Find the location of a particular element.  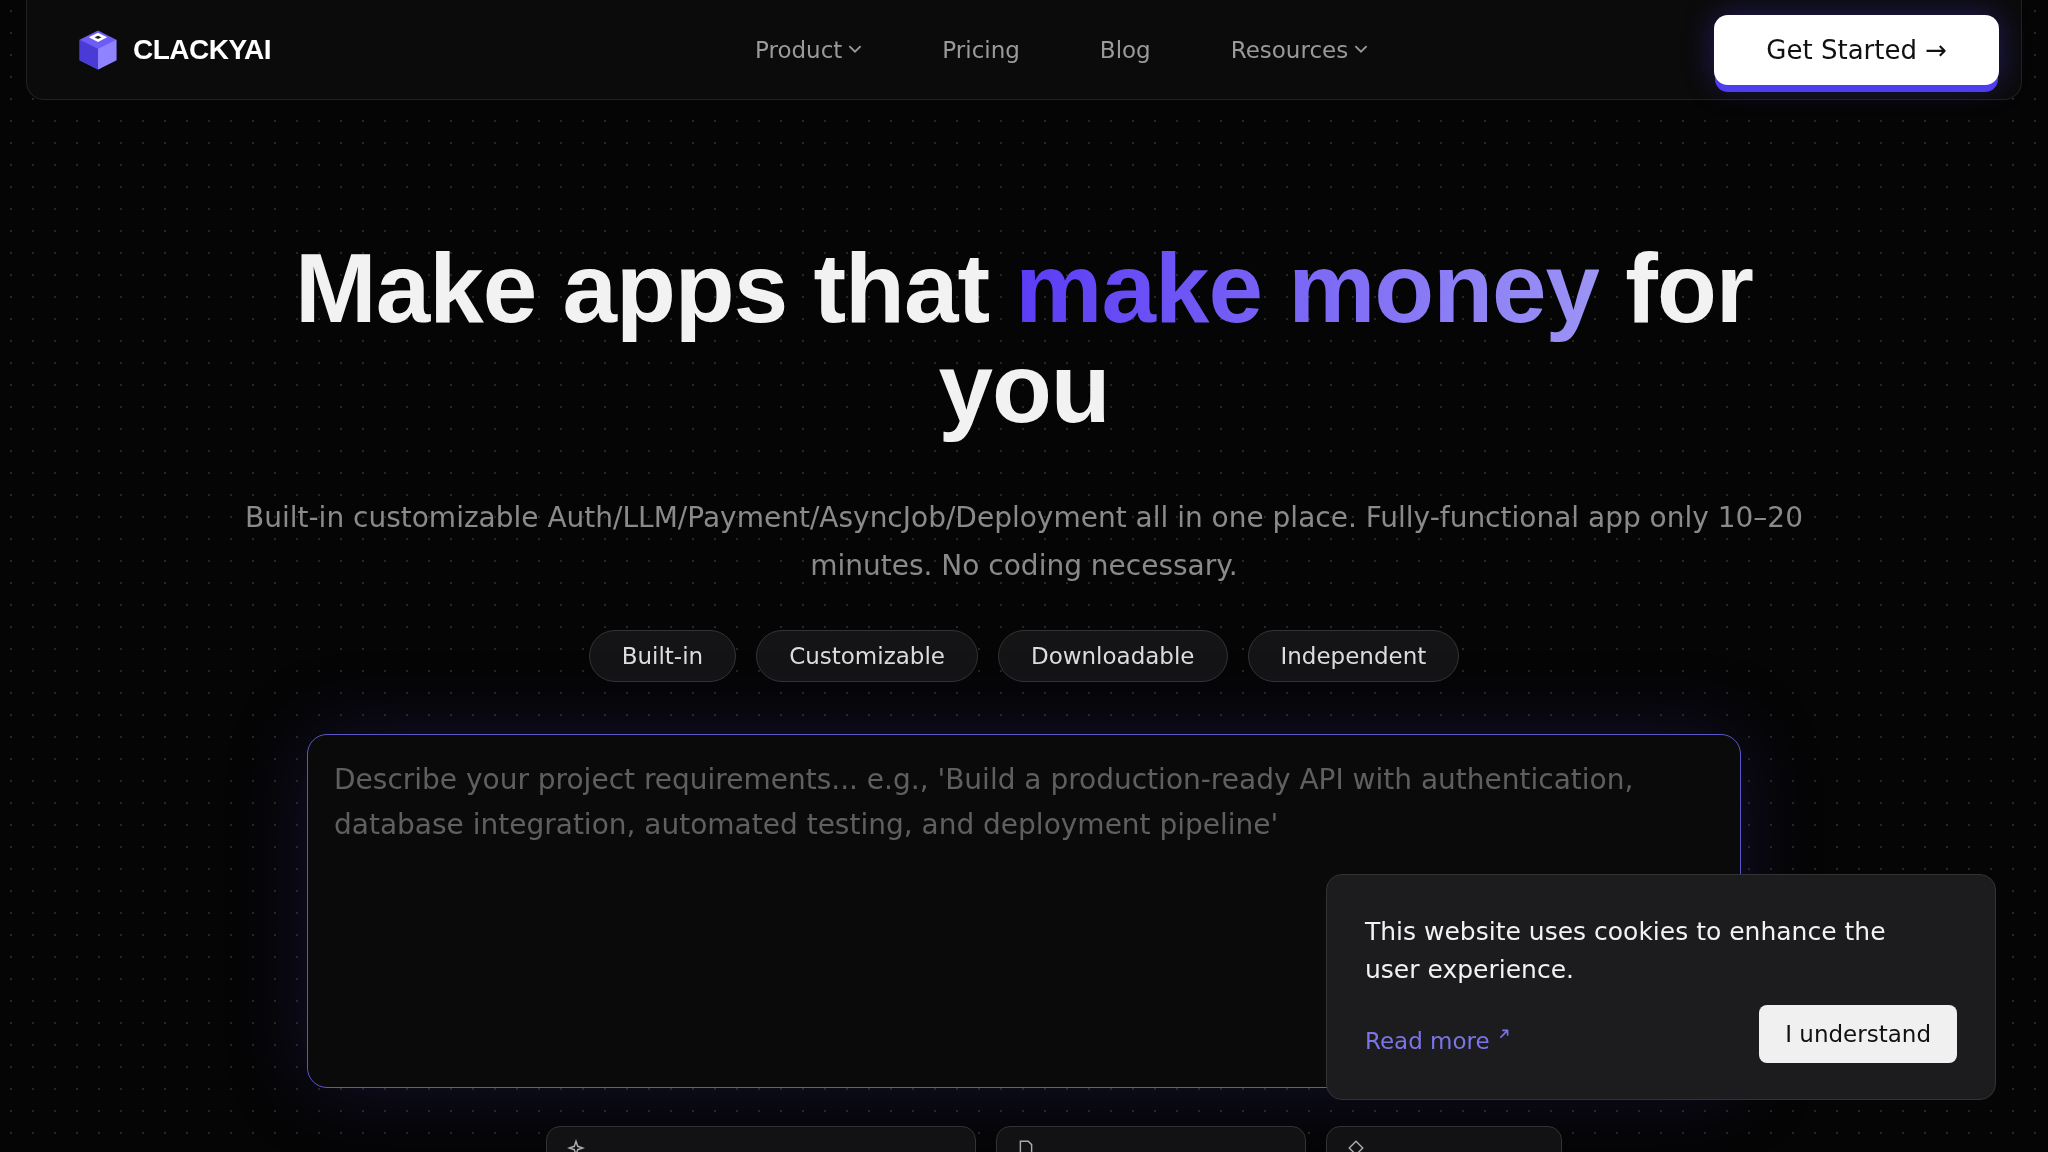

nav-link: Resources is located at coordinates (1299, 49).